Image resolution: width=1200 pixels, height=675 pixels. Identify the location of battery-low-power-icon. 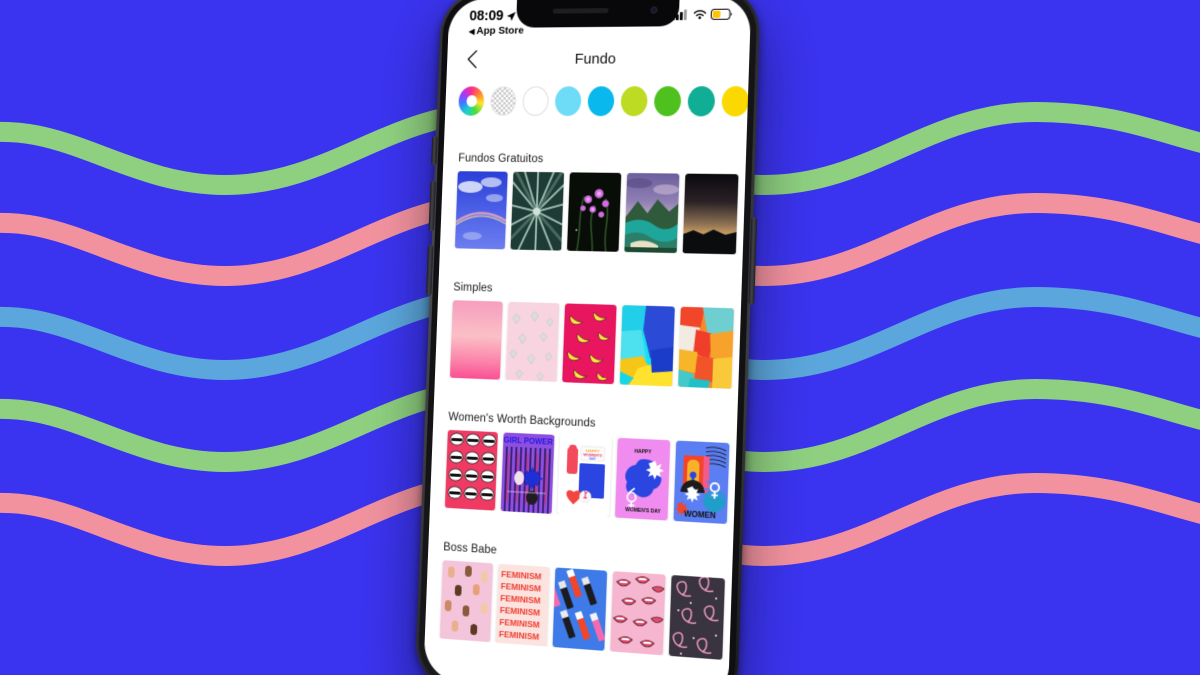
(722, 13).